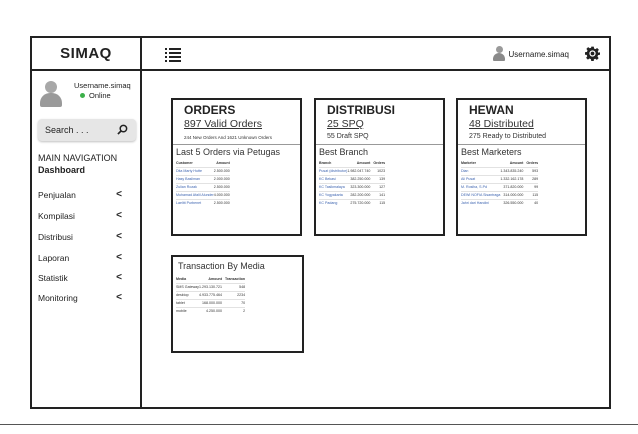  I want to click on marketer-link: DEWI NOFIA Sisantraga, so click(481, 194).